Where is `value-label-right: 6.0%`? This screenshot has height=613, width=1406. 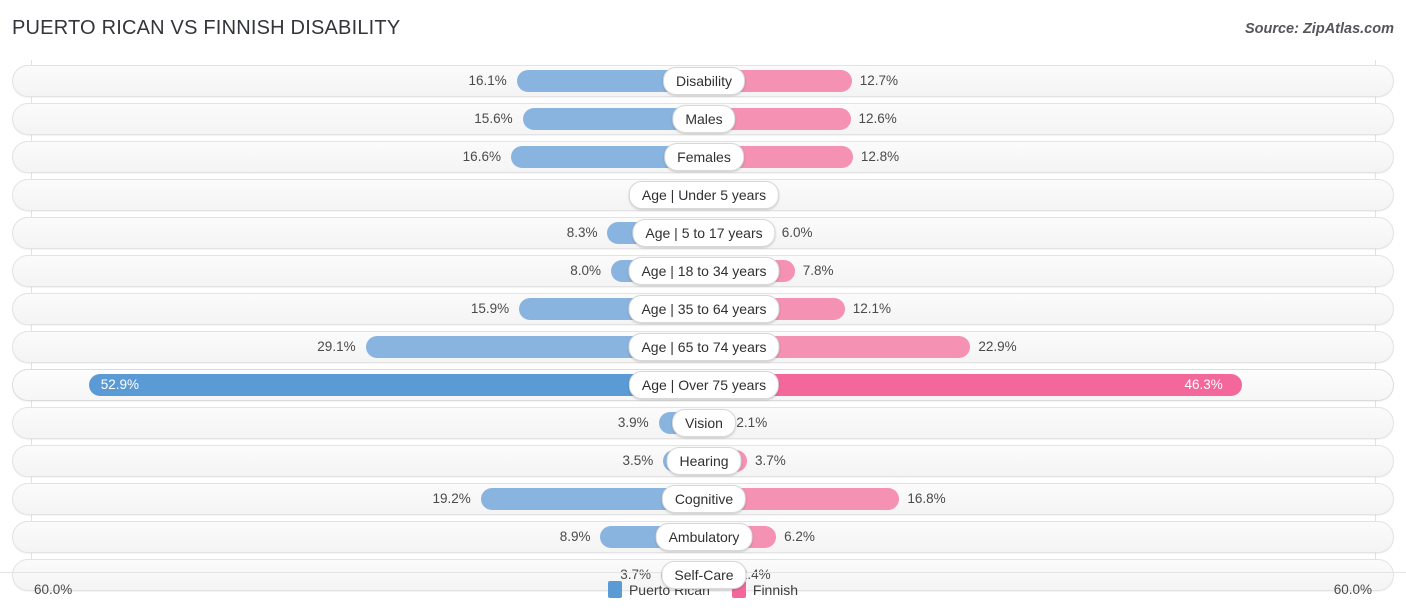
value-label-right: 6.0% is located at coordinates (797, 232).